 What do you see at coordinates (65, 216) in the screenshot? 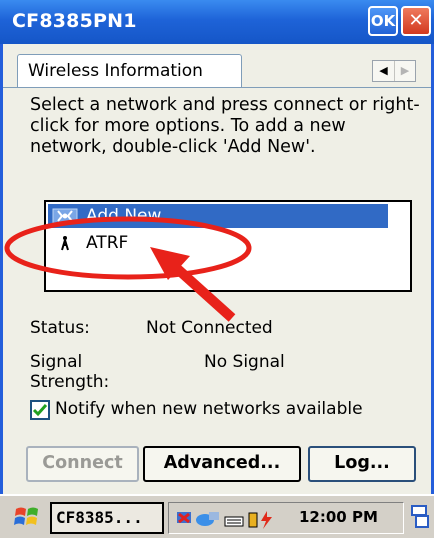
I see `add-network-icon` at bounding box center [65, 216].